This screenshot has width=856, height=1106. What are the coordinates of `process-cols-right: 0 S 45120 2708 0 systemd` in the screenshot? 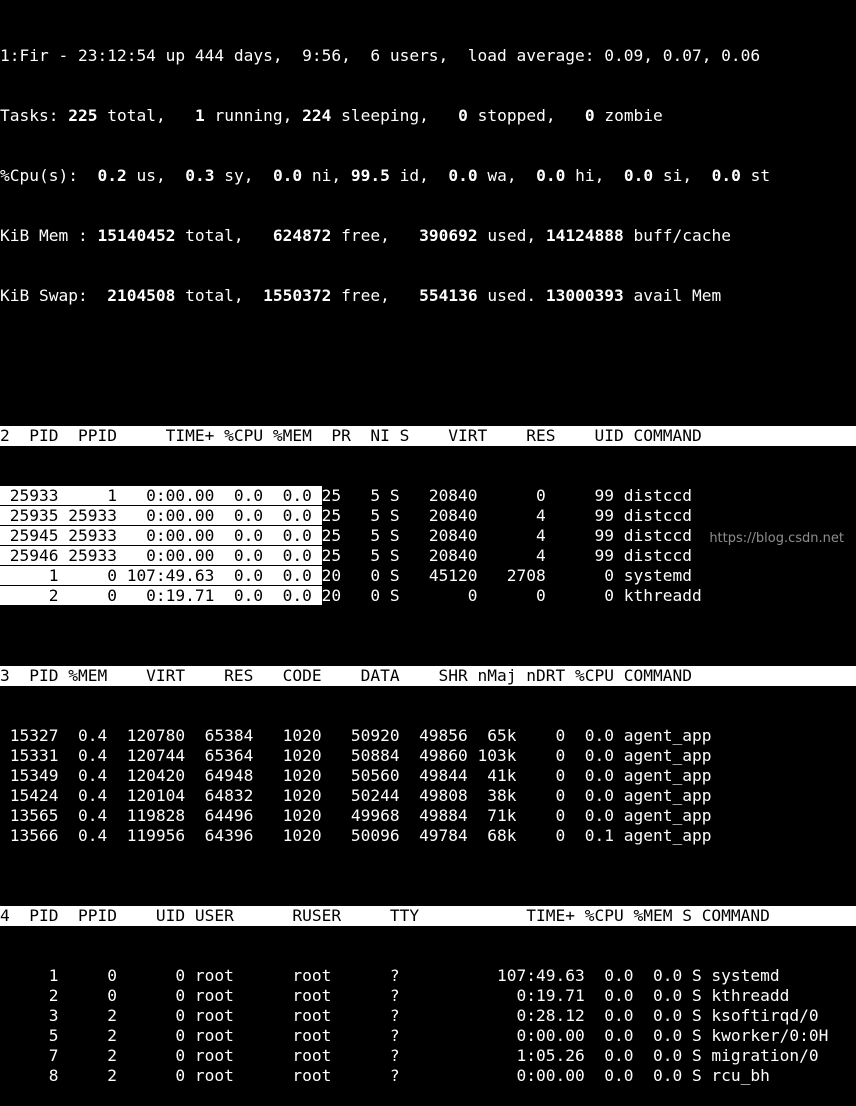 It's located at (516, 575).